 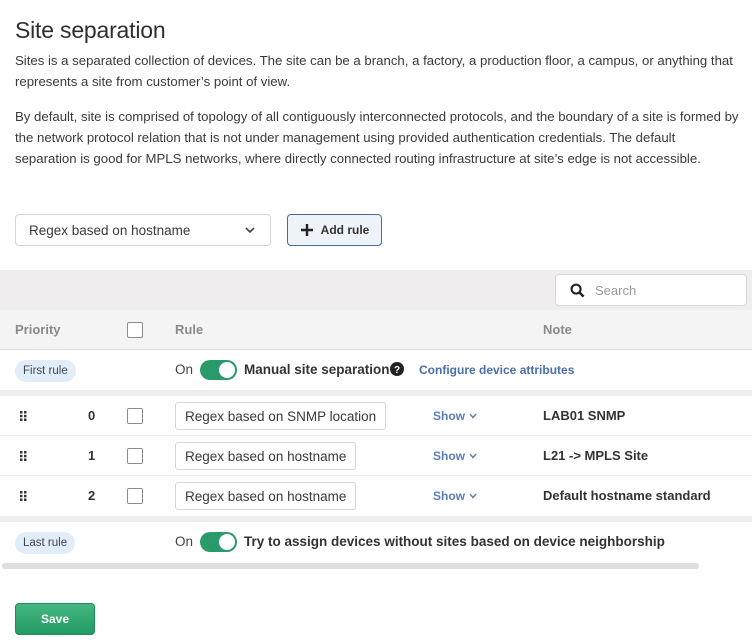 What do you see at coordinates (92, 415) in the screenshot?
I see `priority-value: 0` at bounding box center [92, 415].